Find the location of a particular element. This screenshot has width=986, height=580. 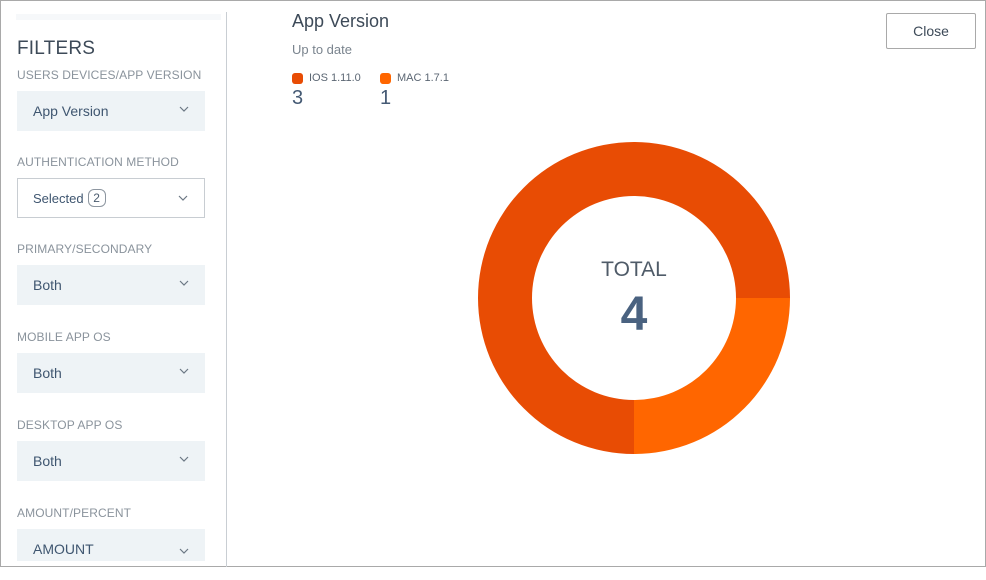

select-value: Selected is located at coordinates (58, 198).